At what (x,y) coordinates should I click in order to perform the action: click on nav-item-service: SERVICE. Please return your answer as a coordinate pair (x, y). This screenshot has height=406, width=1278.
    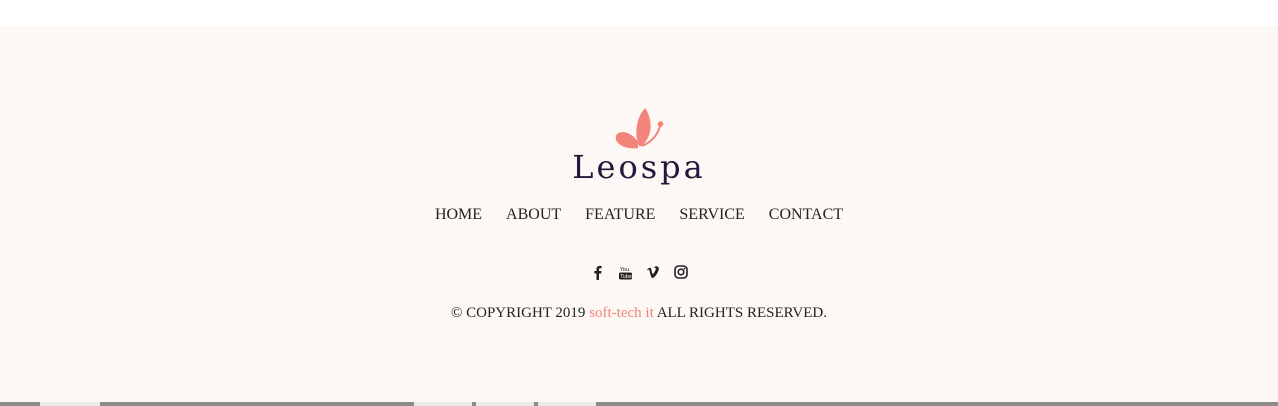
    Looking at the image, I should click on (711, 215).